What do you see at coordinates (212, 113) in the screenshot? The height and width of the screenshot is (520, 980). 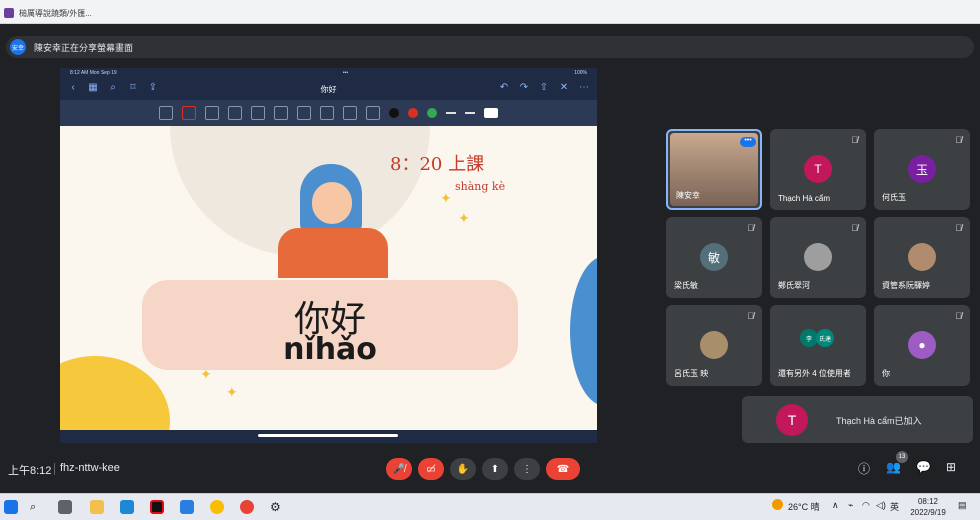 I see `eraser-tool-icon` at bounding box center [212, 113].